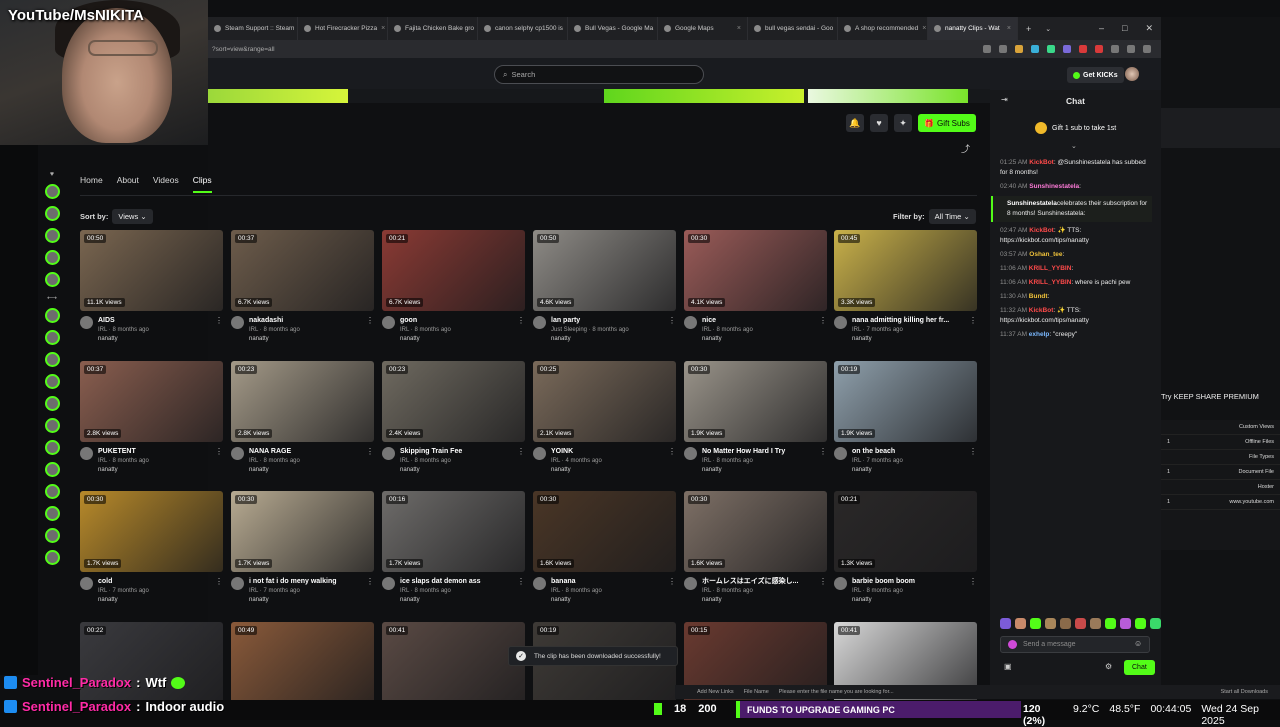 The height and width of the screenshot is (727, 1280). Describe the element at coordinates (1075, 128) in the screenshot. I see `gift-sub-cta: Gift 1 sub to take 1st` at that location.